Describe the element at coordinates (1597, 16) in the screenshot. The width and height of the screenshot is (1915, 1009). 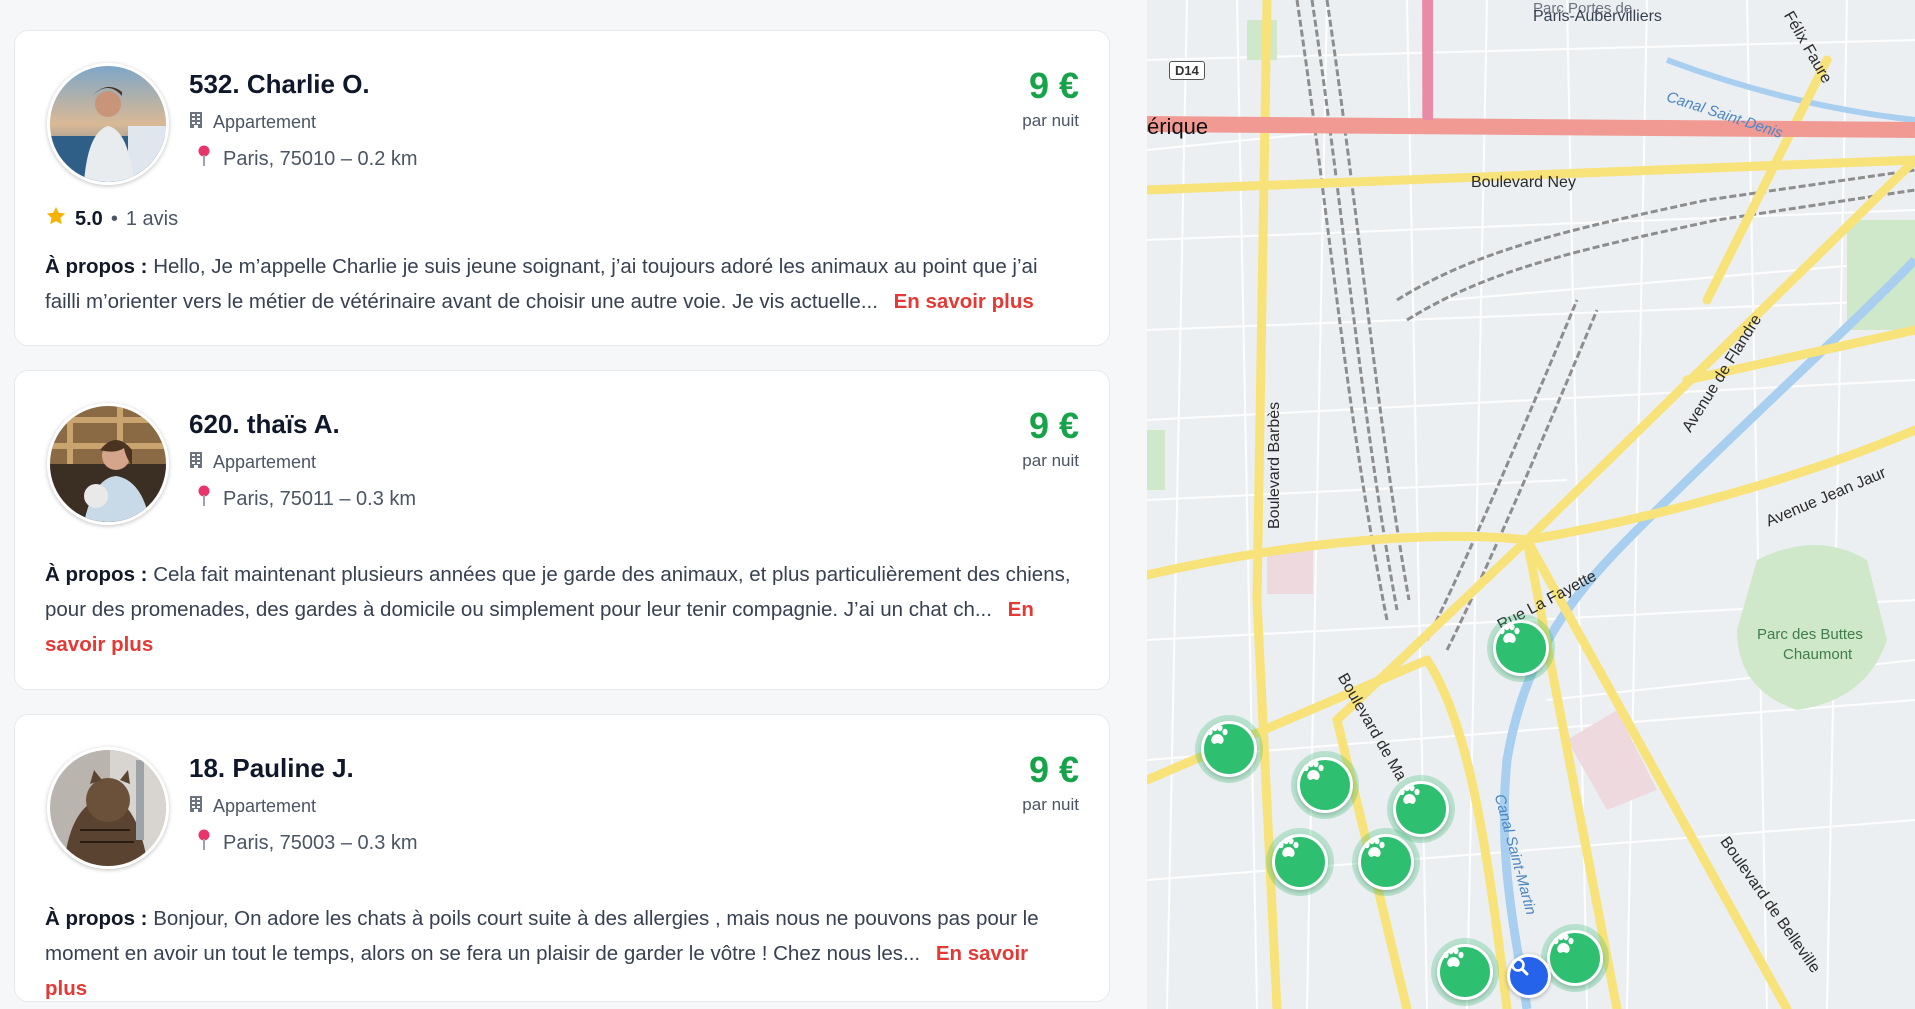
I see `map-label: Paris-Aubervilliers` at that location.